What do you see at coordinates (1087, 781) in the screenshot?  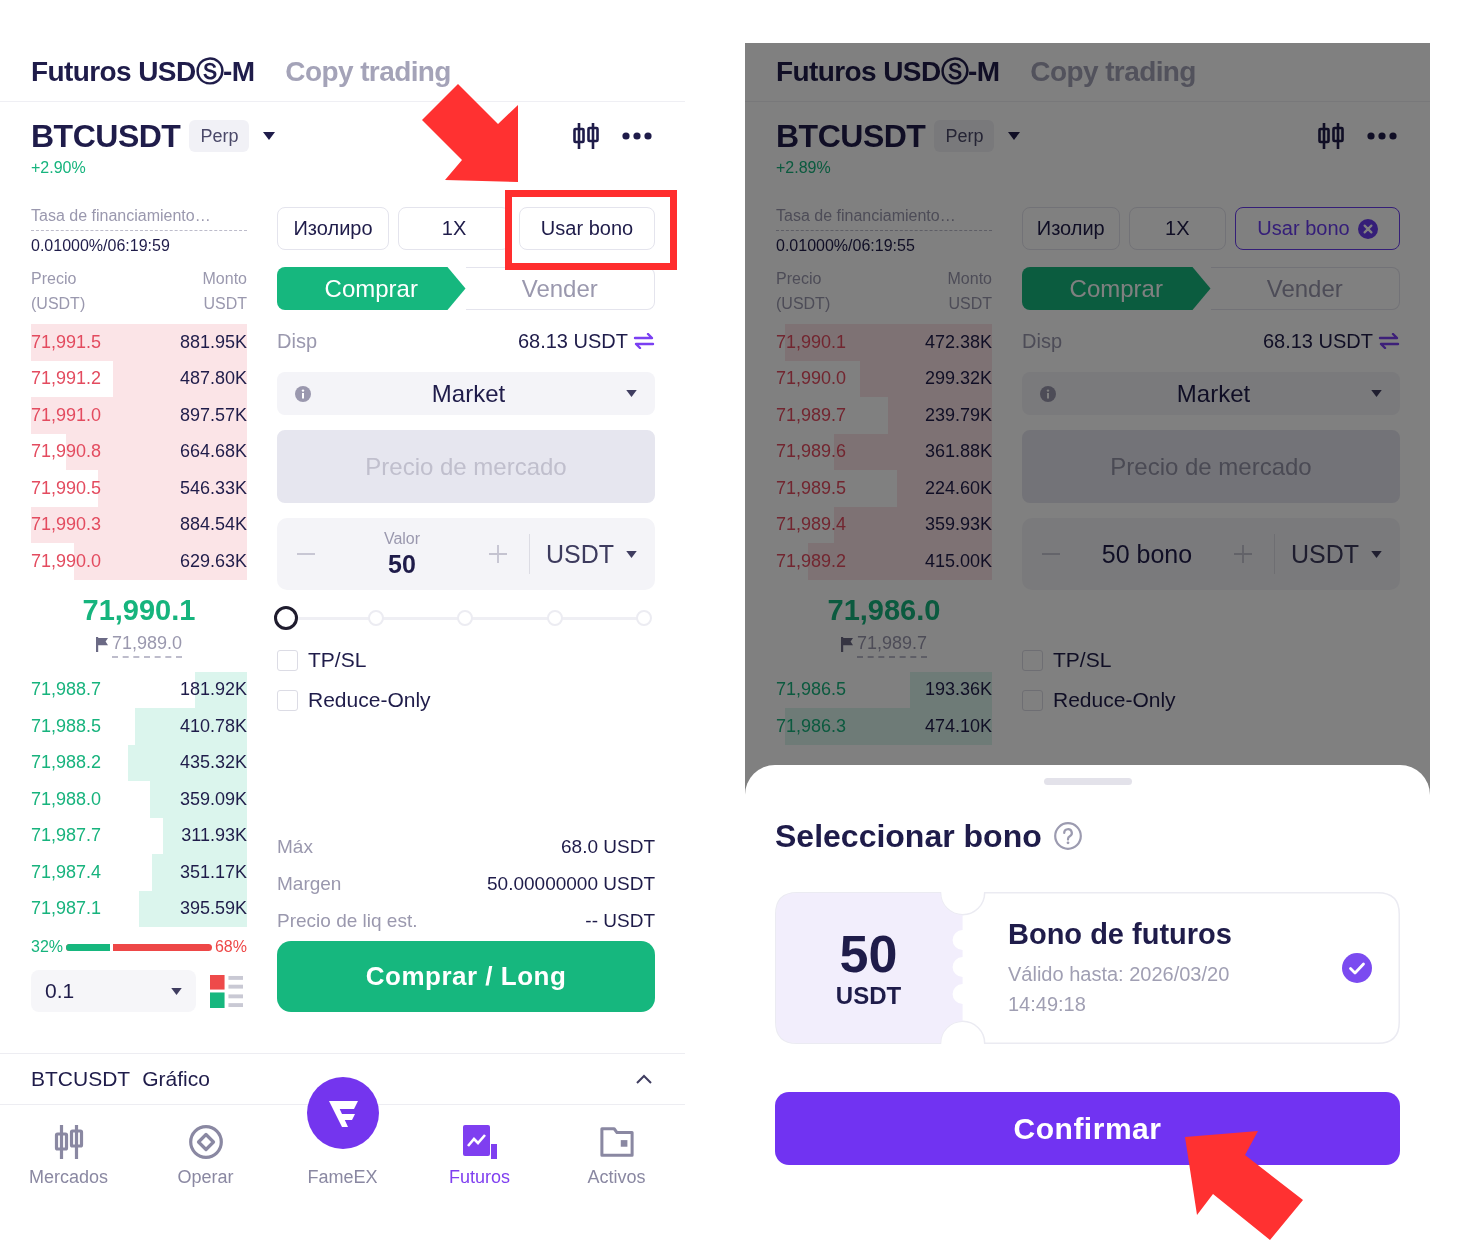 I see `drag-handle` at bounding box center [1087, 781].